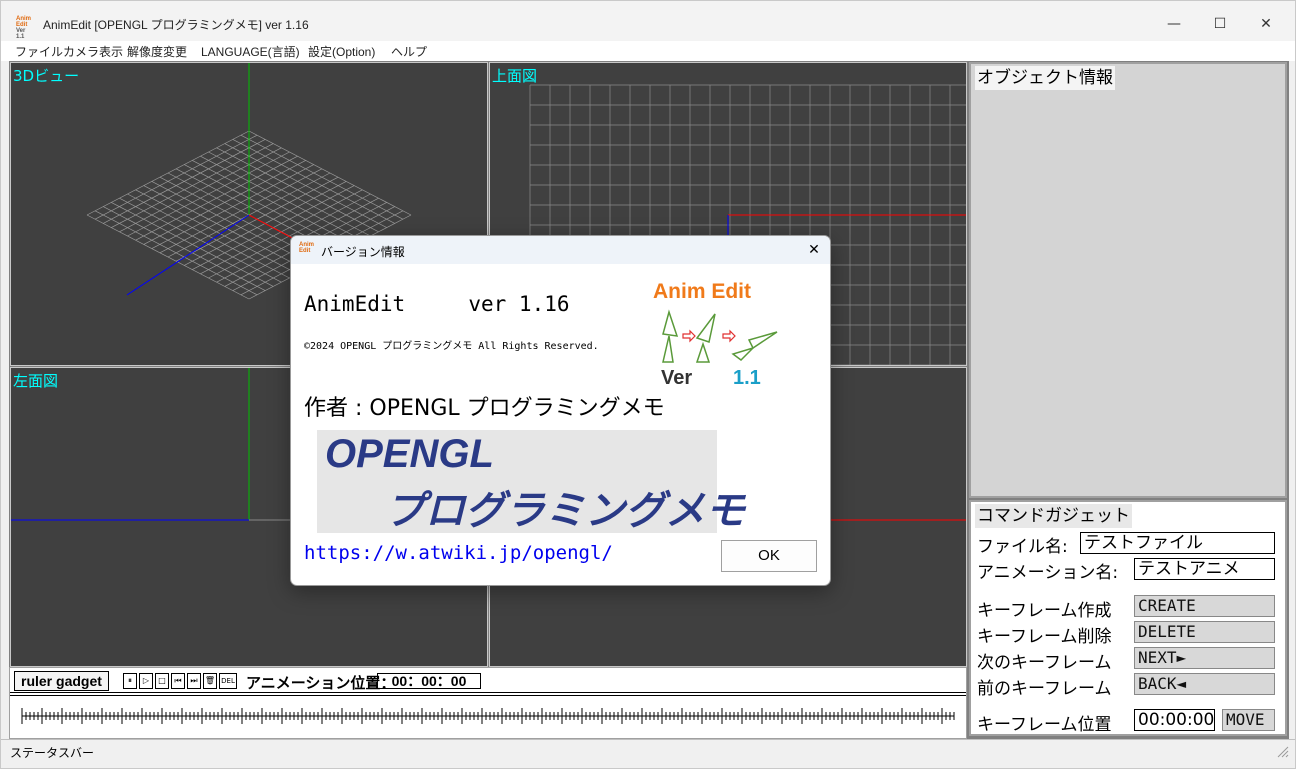 This screenshot has height=769, width=1296. What do you see at coordinates (1204, 632) in the screenshot?
I see `delete-button: DELETE` at bounding box center [1204, 632].